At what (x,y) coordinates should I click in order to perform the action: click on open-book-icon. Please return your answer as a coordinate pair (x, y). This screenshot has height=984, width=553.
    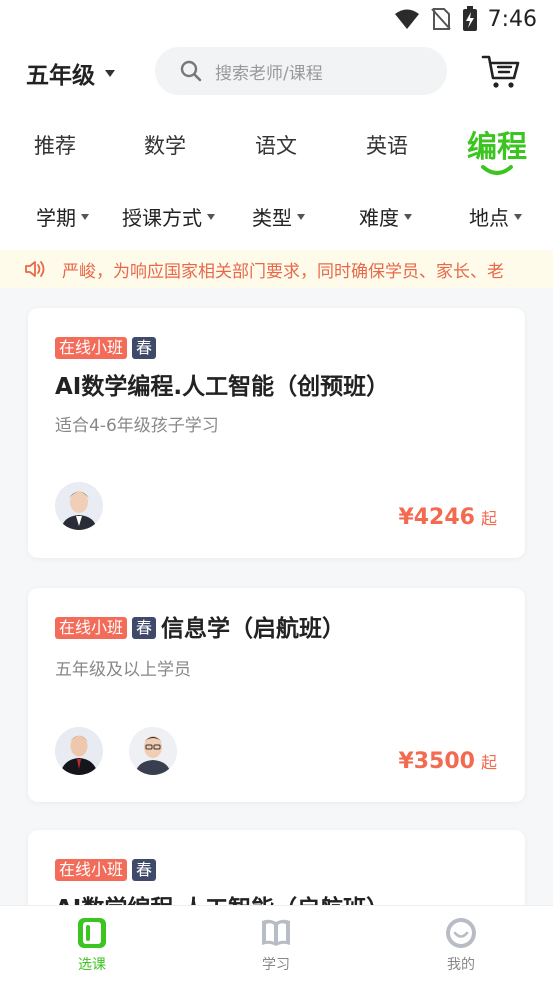
    Looking at the image, I should click on (276, 932).